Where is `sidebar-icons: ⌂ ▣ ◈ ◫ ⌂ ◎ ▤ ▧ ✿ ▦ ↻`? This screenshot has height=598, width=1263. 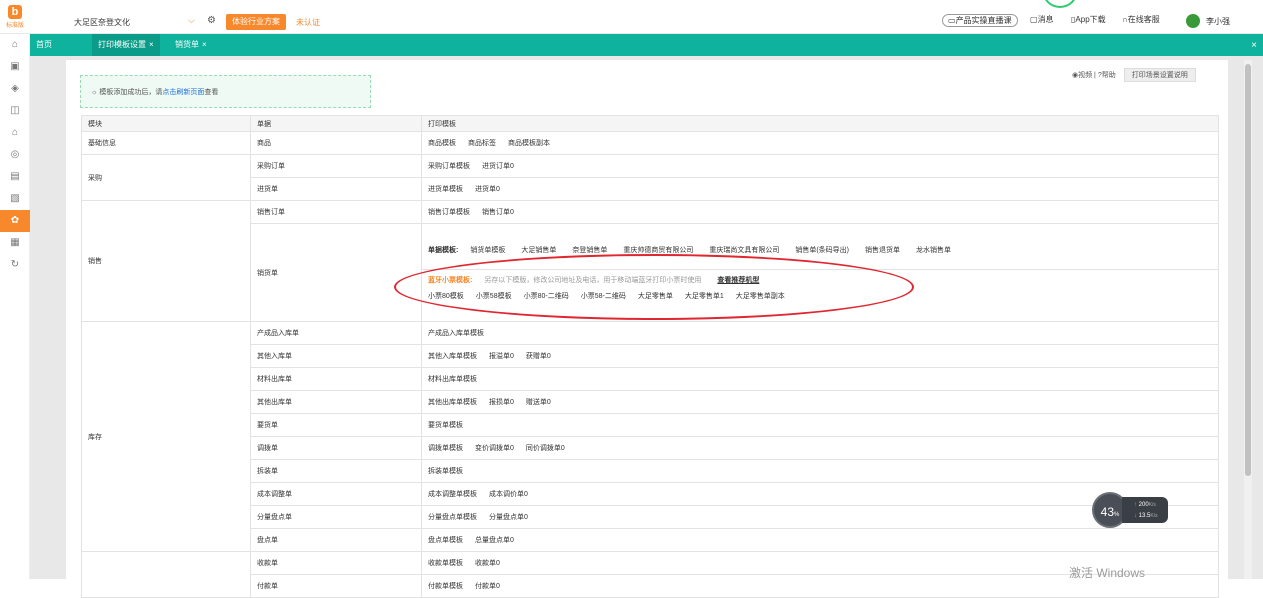
sidebar-icons: ⌂ ▣ ◈ ◫ ⌂ ◎ ▤ ▧ ✿ ▦ ↻ is located at coordinates (15, 155).